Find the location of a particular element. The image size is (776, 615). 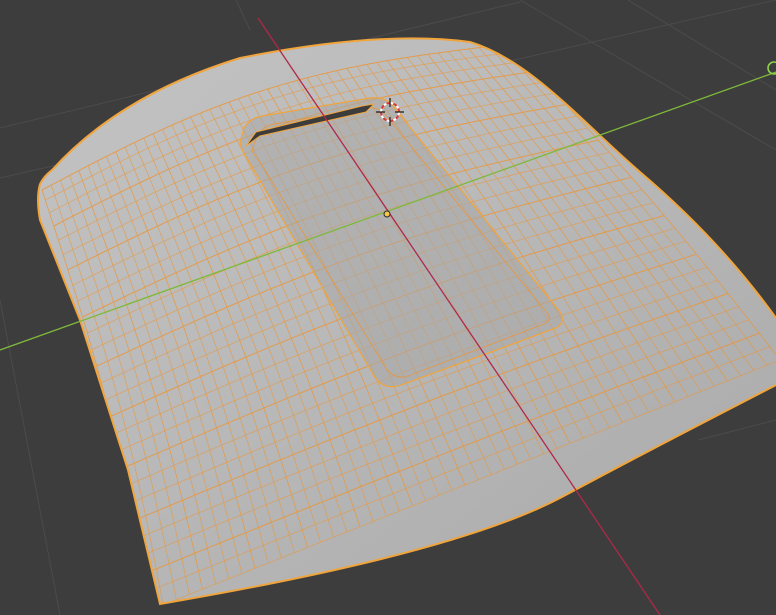

object-origin-icon is located at coordinates (387, 214).